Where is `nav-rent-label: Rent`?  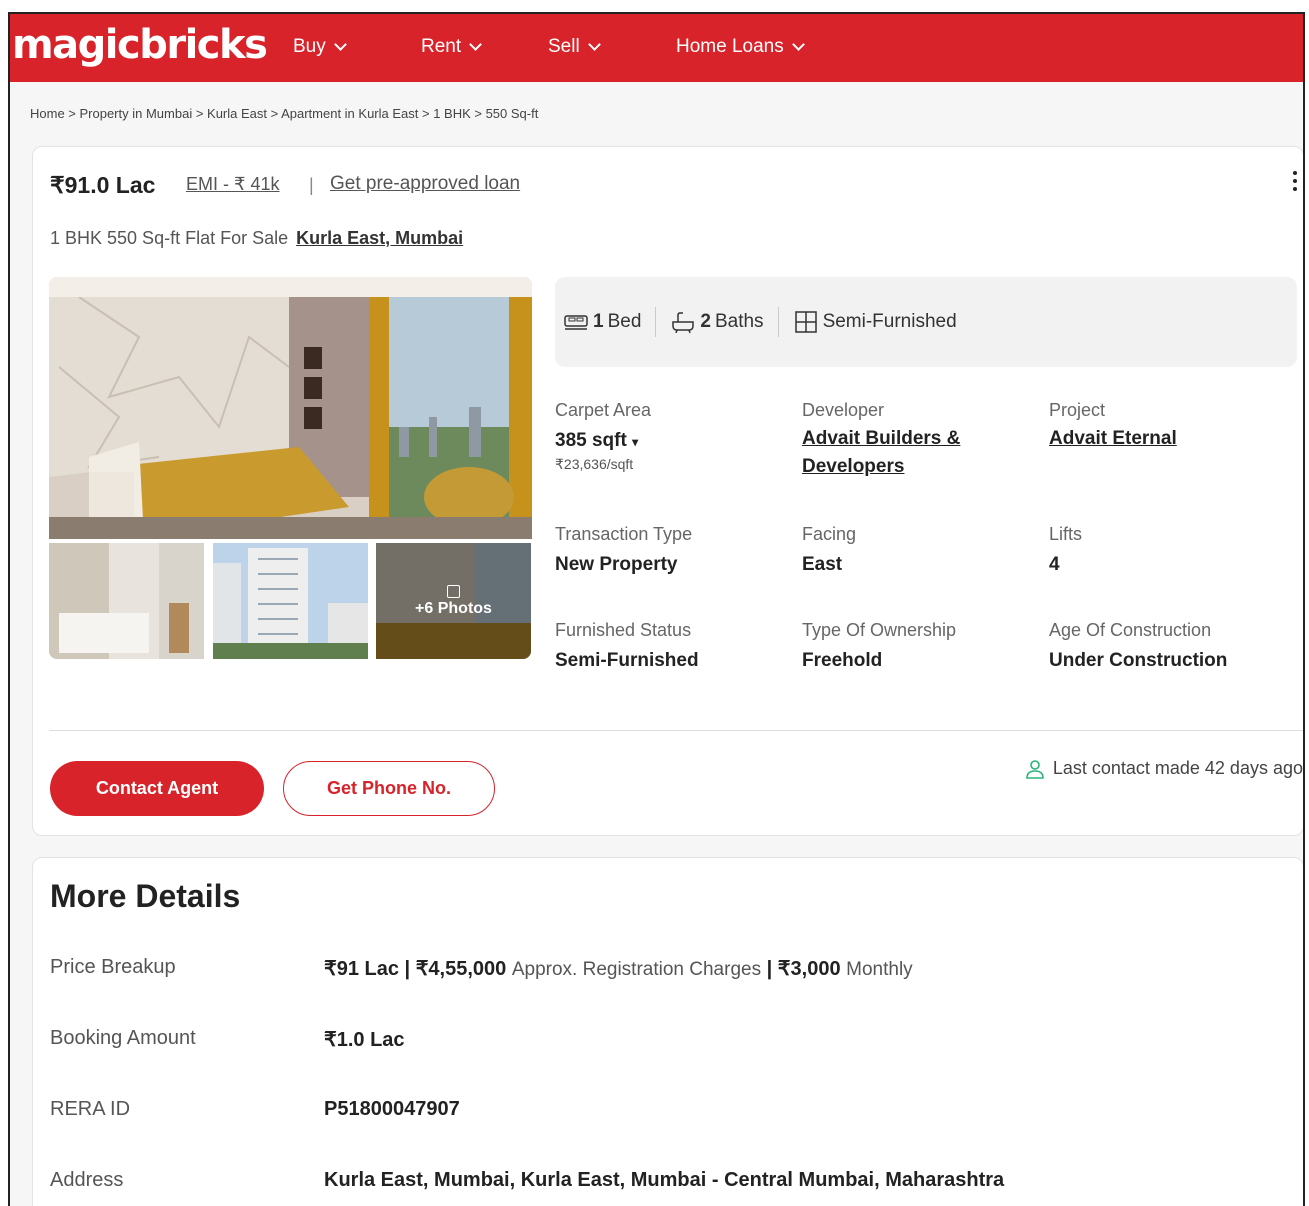
nav-rent-label: Rent is located at coordinates (441, 46).